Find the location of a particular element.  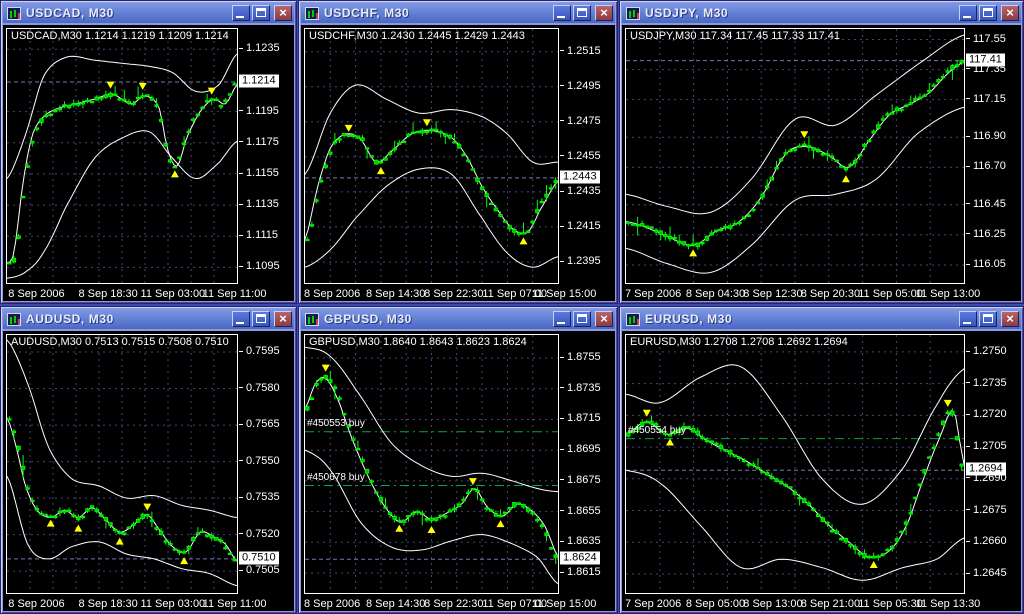

time-tick-label: 8 Sep 04:30 is located at coordinates (715, 294).